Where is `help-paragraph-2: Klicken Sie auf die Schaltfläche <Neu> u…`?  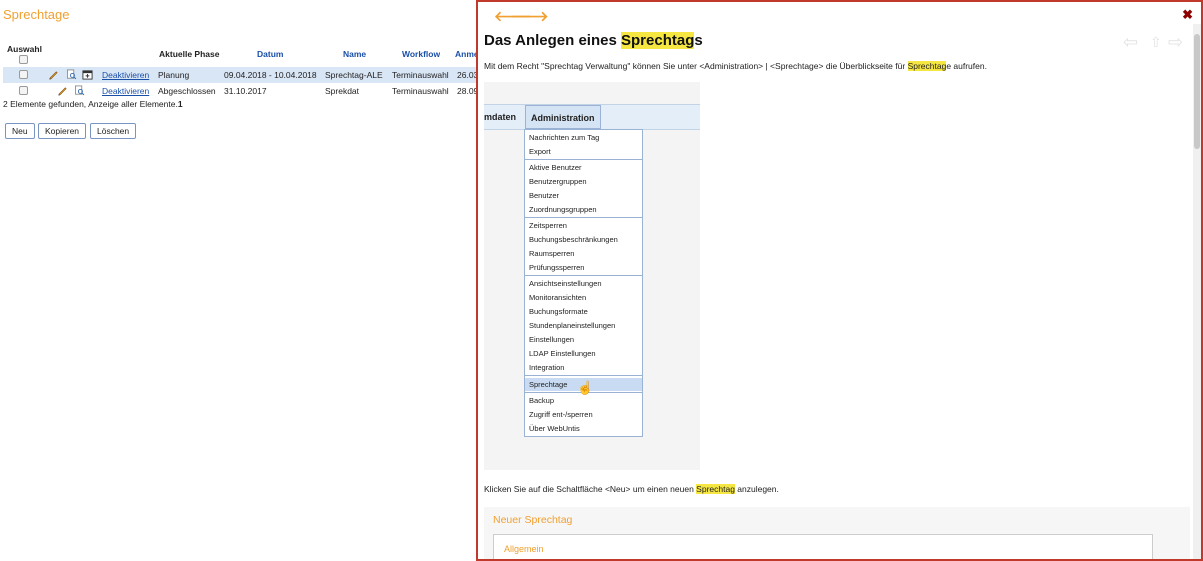 help-paragraph-2: Klicken Sie auf die Schaltfläche <Neu> u… is located at coordinates (631, 489).